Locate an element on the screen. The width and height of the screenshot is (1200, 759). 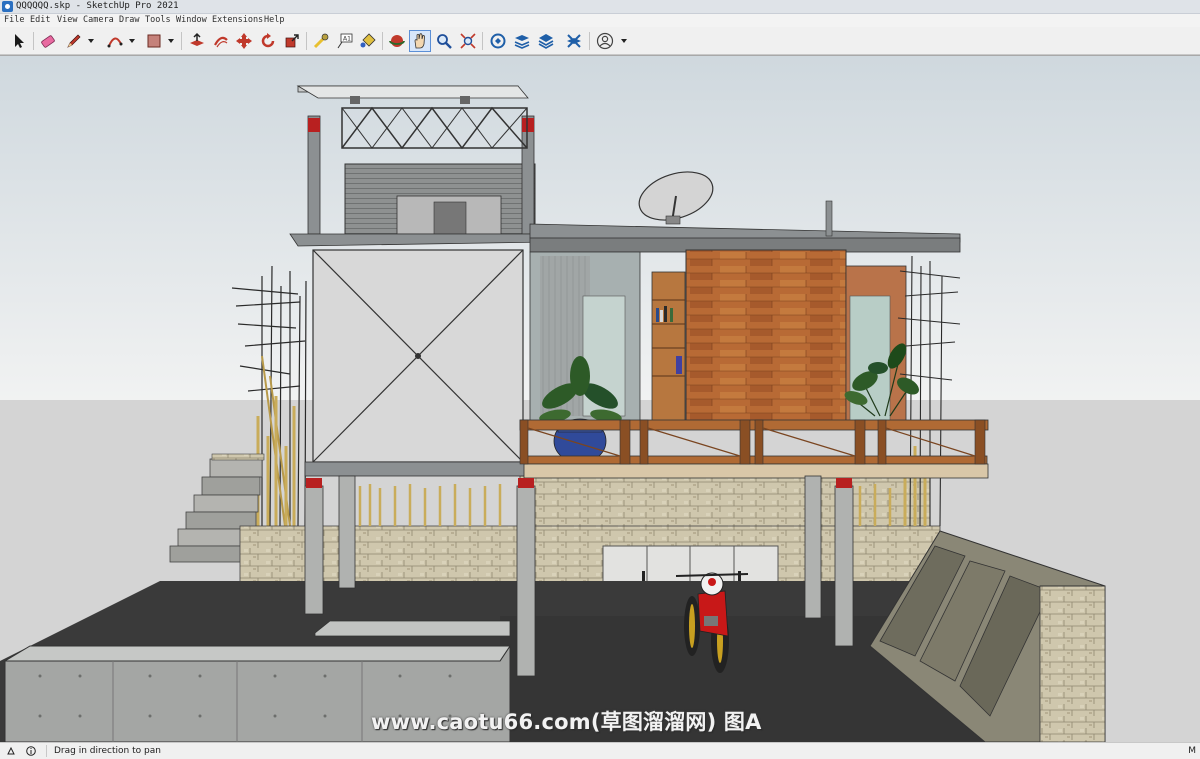
select-tool-button is located at coordinates (19, 41).